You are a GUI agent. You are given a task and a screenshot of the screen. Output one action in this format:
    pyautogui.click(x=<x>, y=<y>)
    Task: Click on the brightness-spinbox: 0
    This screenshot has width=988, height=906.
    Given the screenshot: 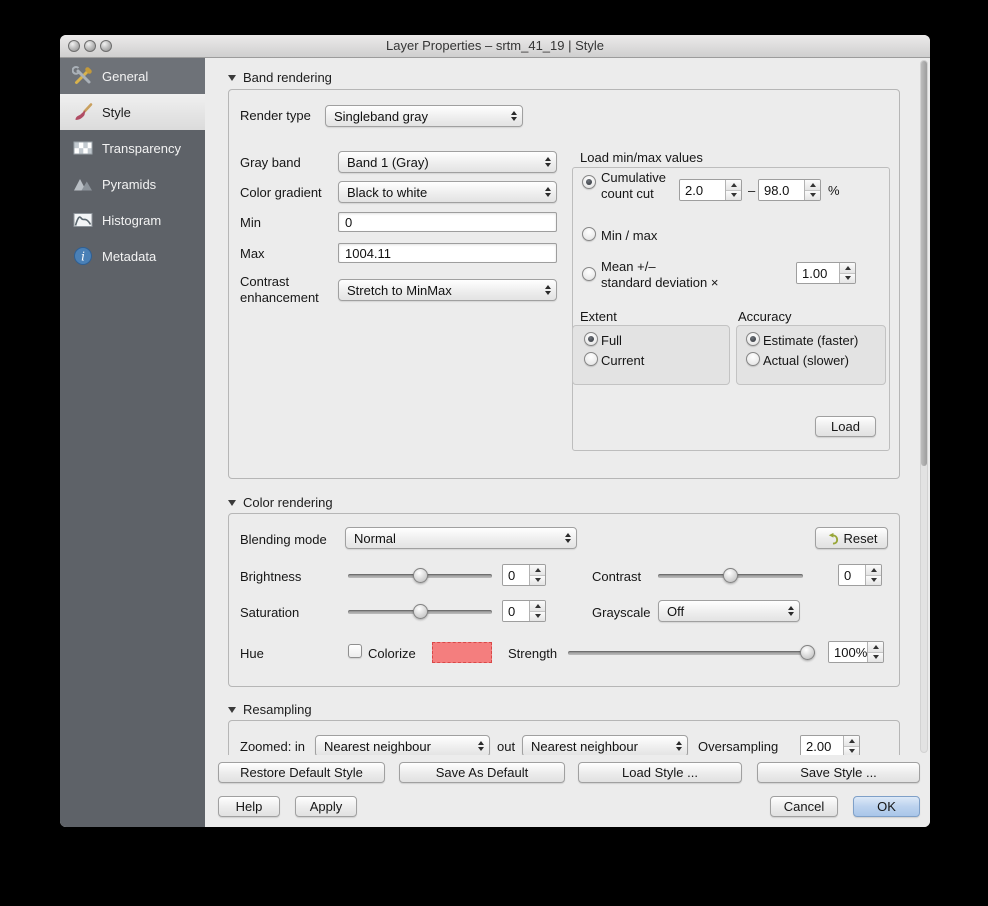 What is the action you would take?
    pyautogui.click(x=524, y=575)
    